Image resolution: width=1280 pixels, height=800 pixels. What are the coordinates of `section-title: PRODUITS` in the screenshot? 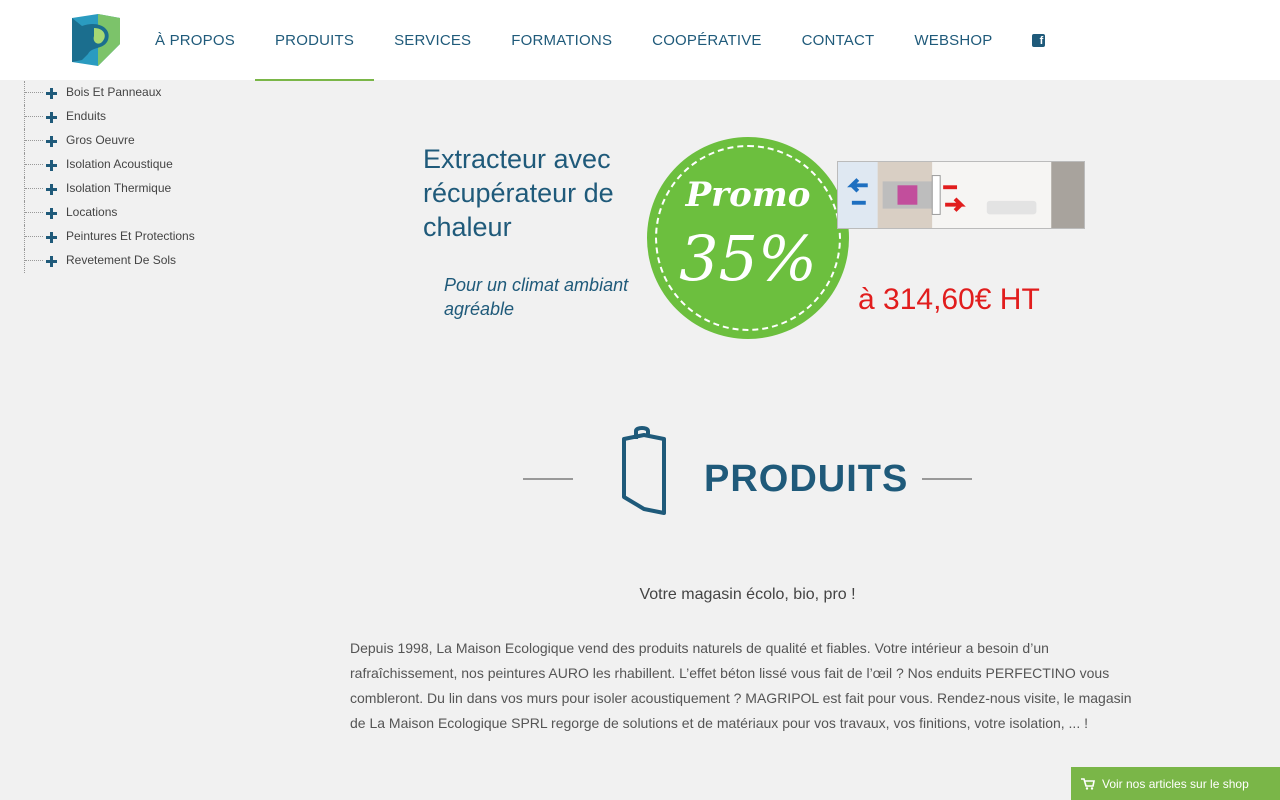 It's located at (806, 479).